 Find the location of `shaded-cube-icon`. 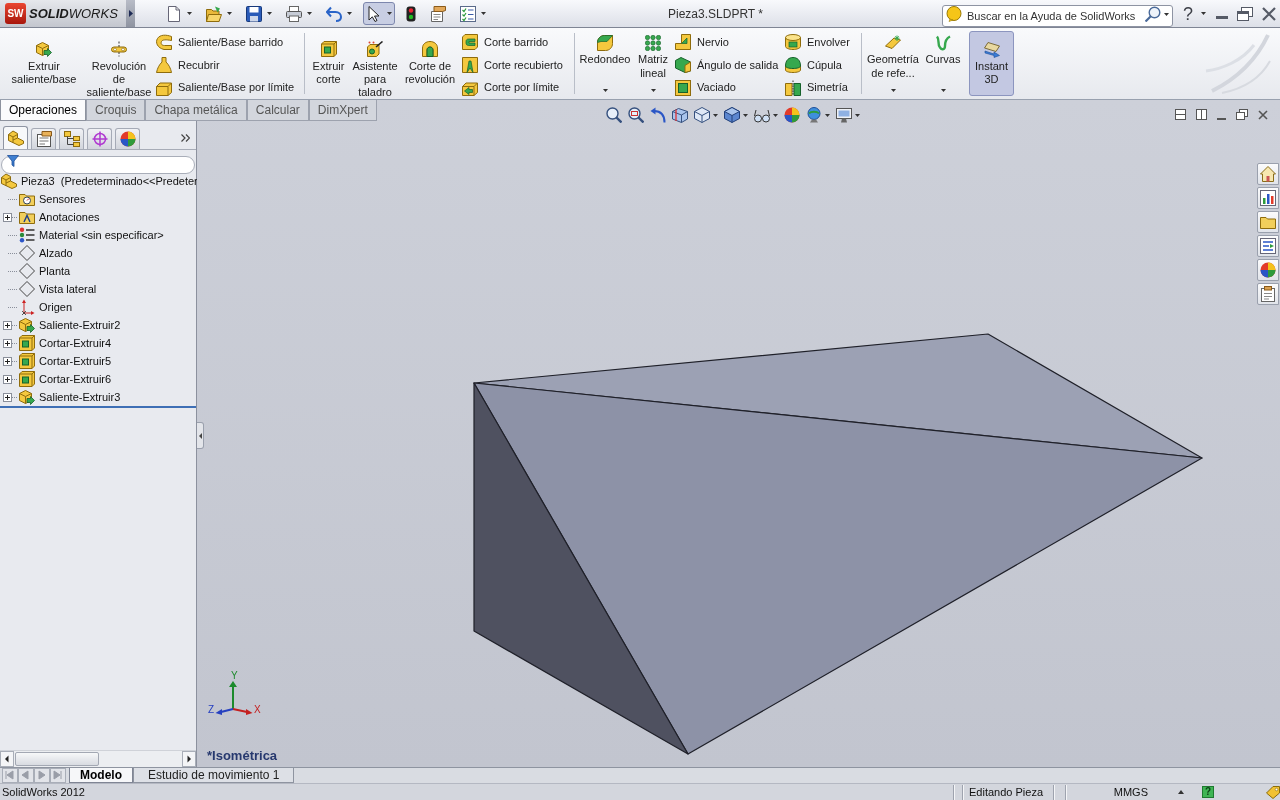

shaded-cube-icon is located at coordinates (731, 115).